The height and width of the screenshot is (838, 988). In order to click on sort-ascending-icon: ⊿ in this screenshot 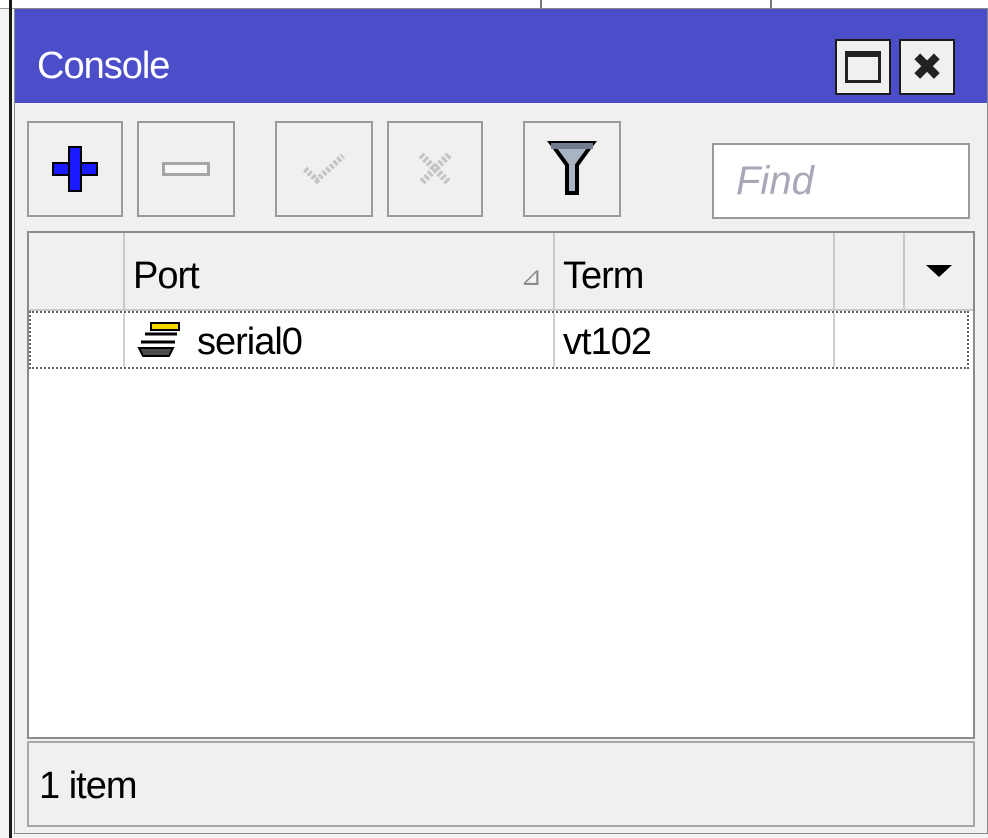, I will do `click(531, 276)`.